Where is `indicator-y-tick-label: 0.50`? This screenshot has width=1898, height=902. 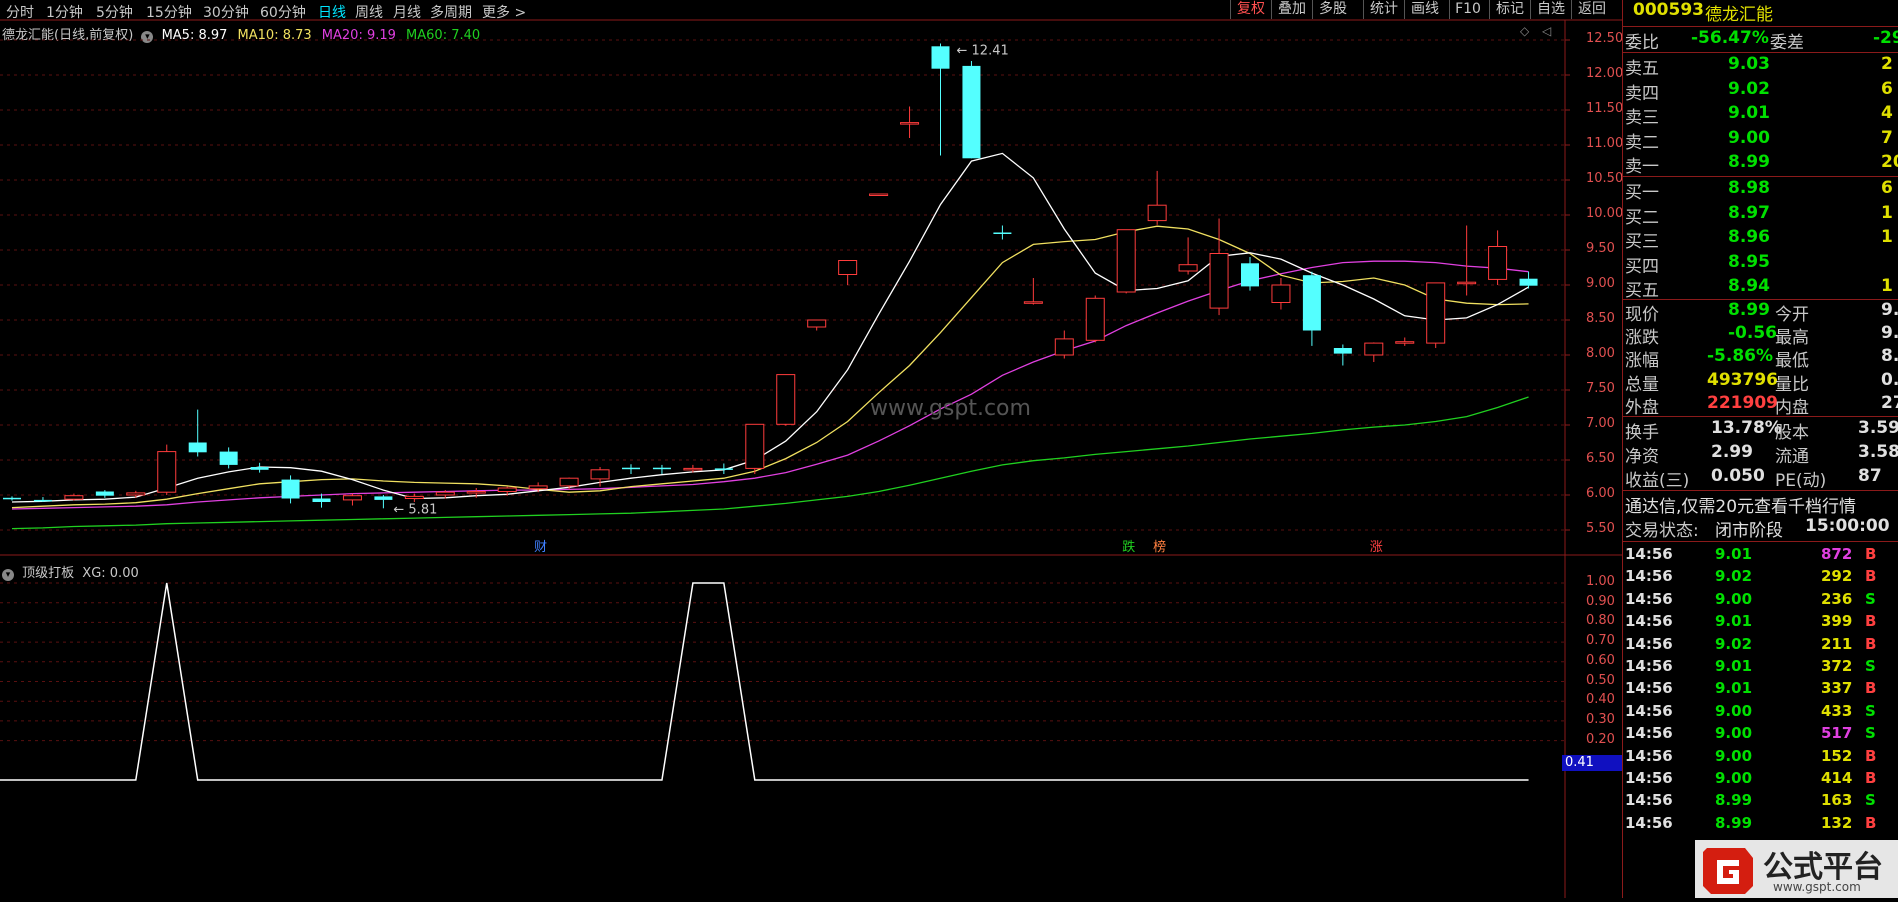 indicator-y-tick-label: 0.50 is located at coordinates (1600, 680).